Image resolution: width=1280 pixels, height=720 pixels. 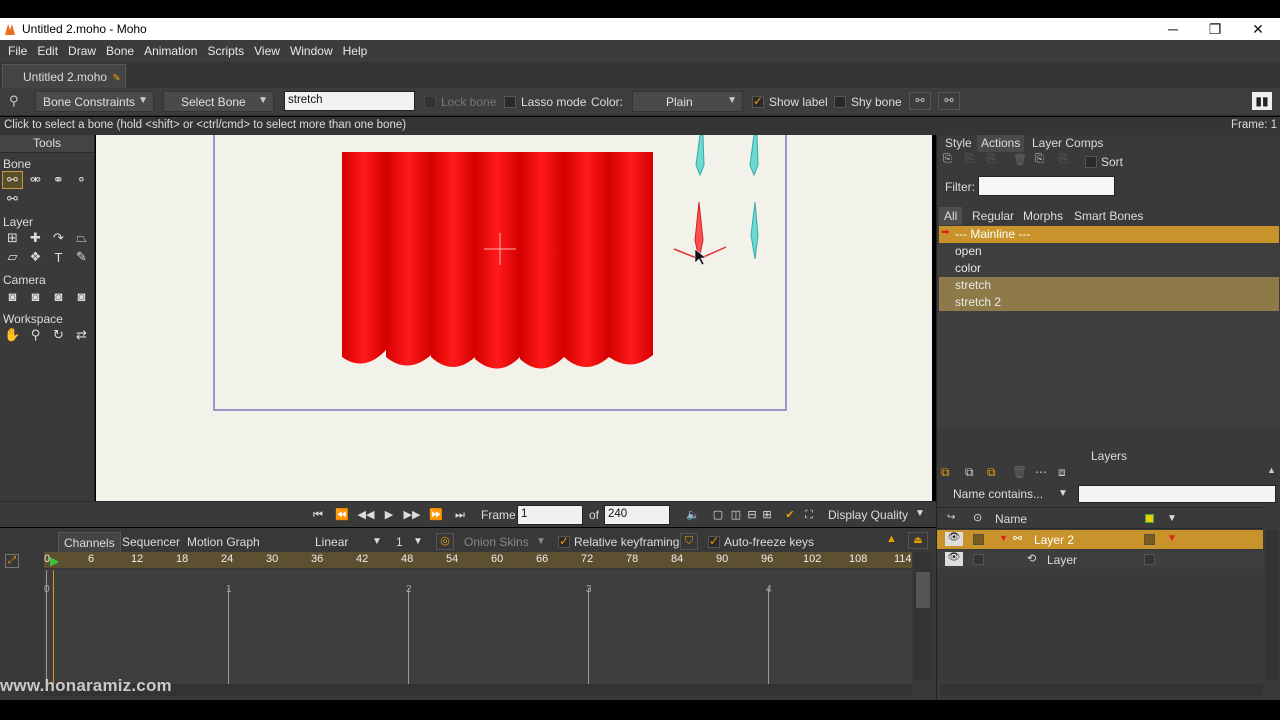 I want to click on subtab-regular: Regular, so click(x=993, y=216).